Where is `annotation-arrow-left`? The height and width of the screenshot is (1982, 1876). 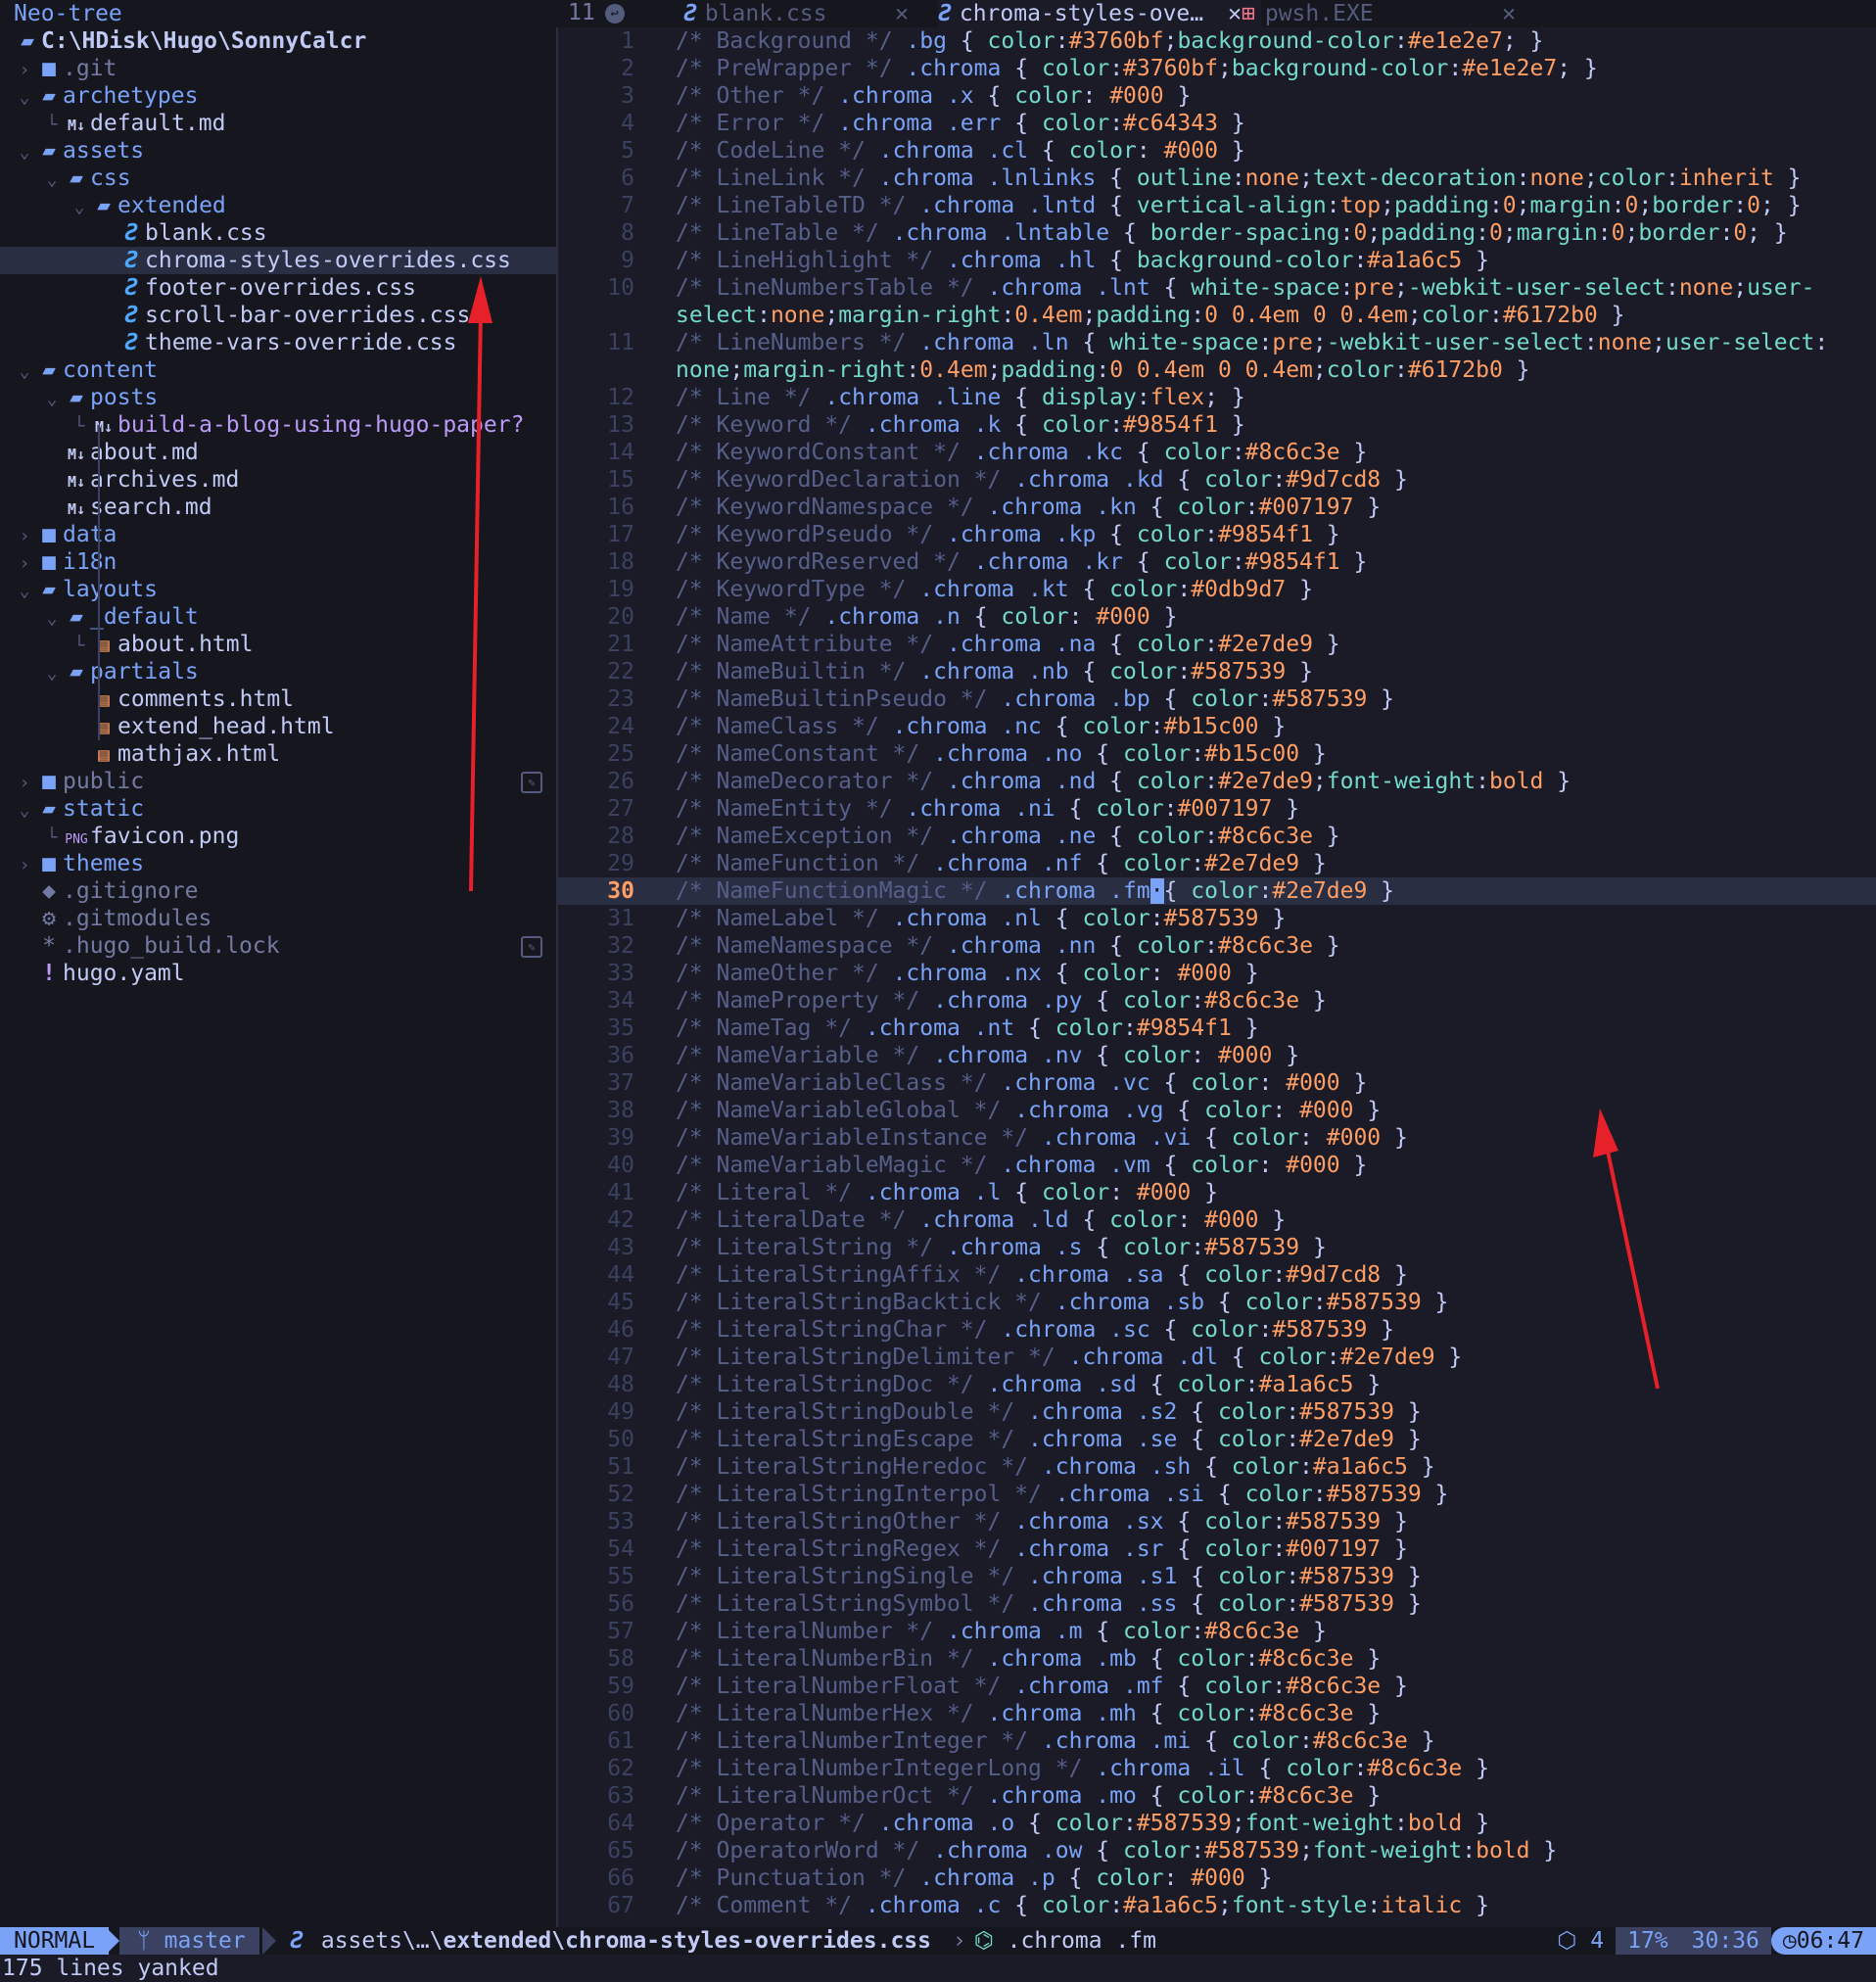
annotation-arrow-left is located at coordinates (480, 584).